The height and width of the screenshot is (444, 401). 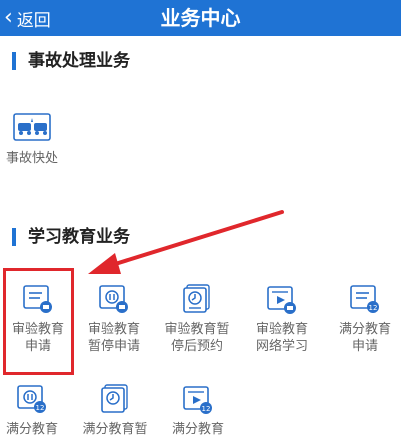 I want to click on document-12-icon: 12, so click(x=365, y=299).